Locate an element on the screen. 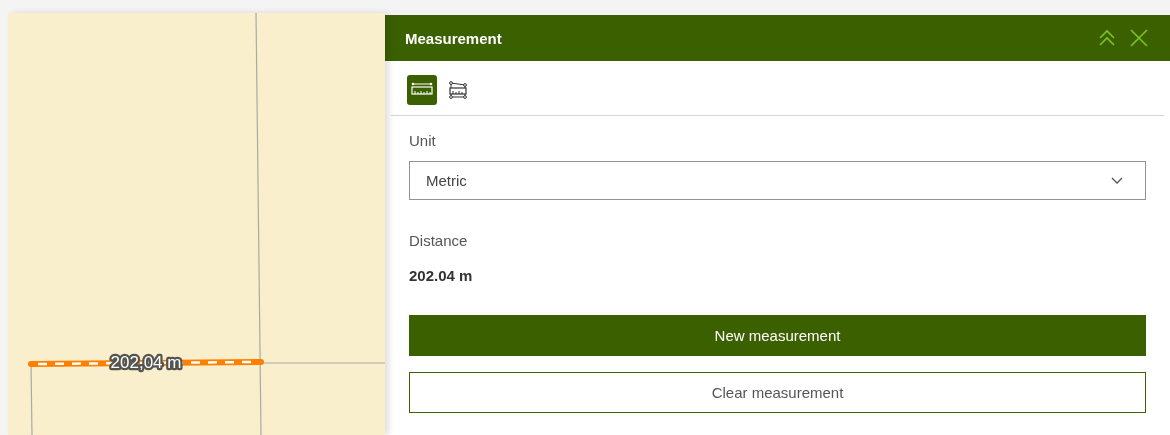 This screenshot has width=1170, height=435. clear-measurement-button: Clear measurement is located at coordinates (777, 392).